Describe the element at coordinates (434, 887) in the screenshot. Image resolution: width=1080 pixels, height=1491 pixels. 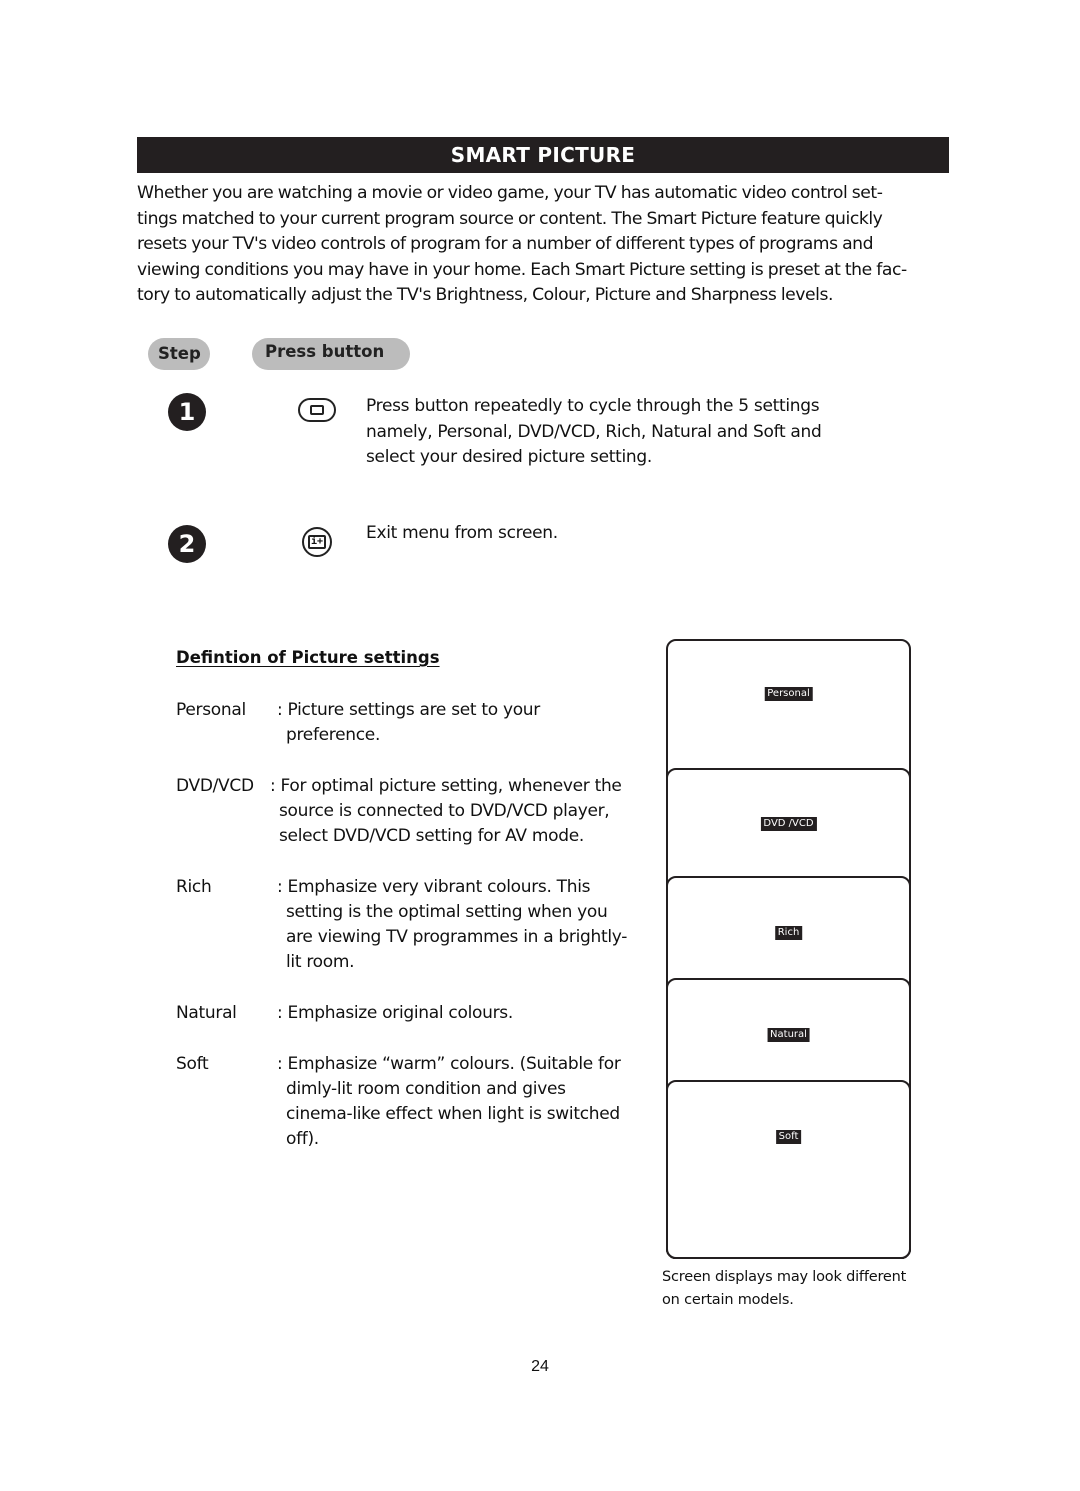
I see `definition-line: : Emphasize very vibrant colours. This` at that location.